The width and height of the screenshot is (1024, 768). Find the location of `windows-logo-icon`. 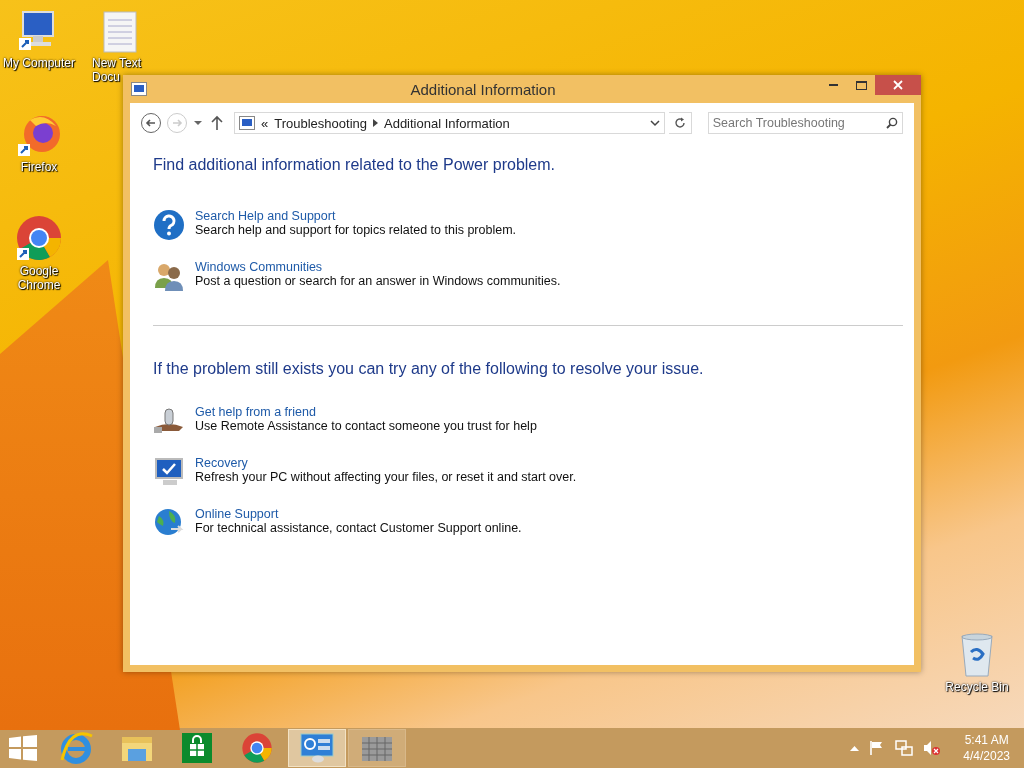

windows-logo-icon is located at coordinates (23, 748).